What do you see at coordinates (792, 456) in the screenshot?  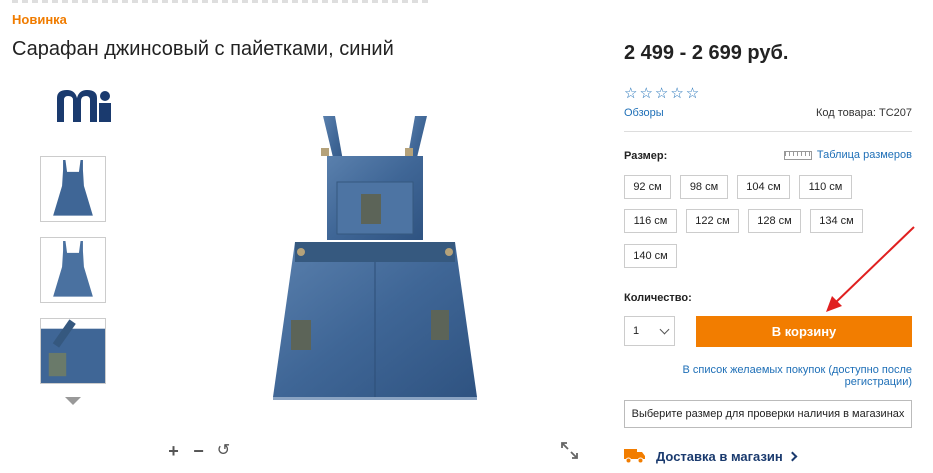 I see `chevron-right-icon` at bounding box center [792, 456].